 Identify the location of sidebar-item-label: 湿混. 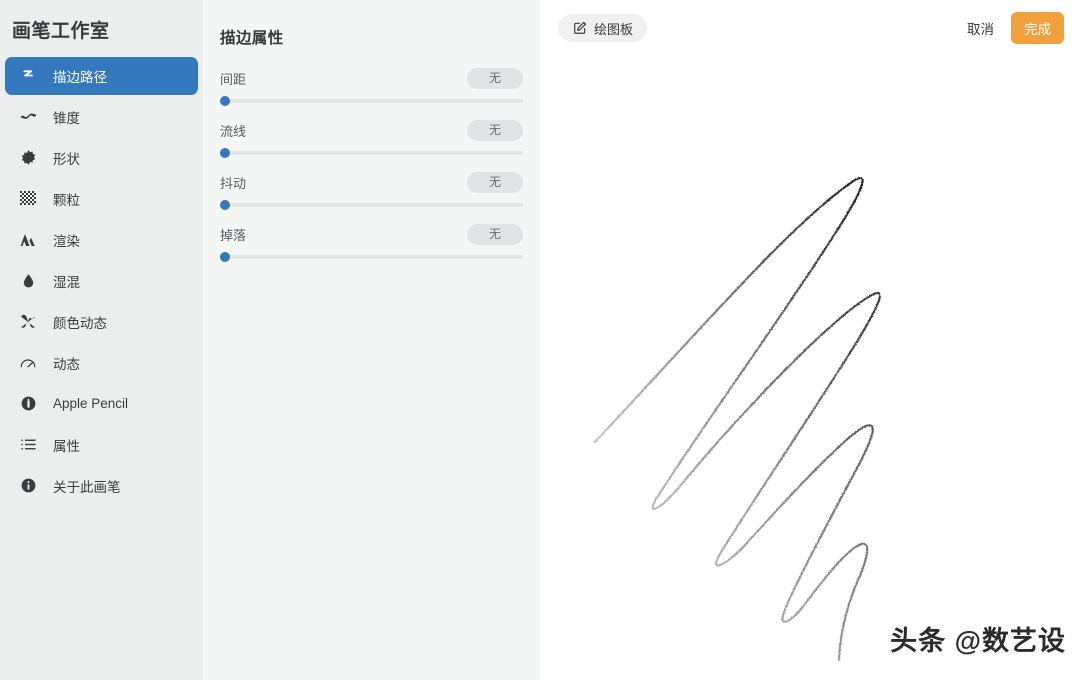
(66, 282).